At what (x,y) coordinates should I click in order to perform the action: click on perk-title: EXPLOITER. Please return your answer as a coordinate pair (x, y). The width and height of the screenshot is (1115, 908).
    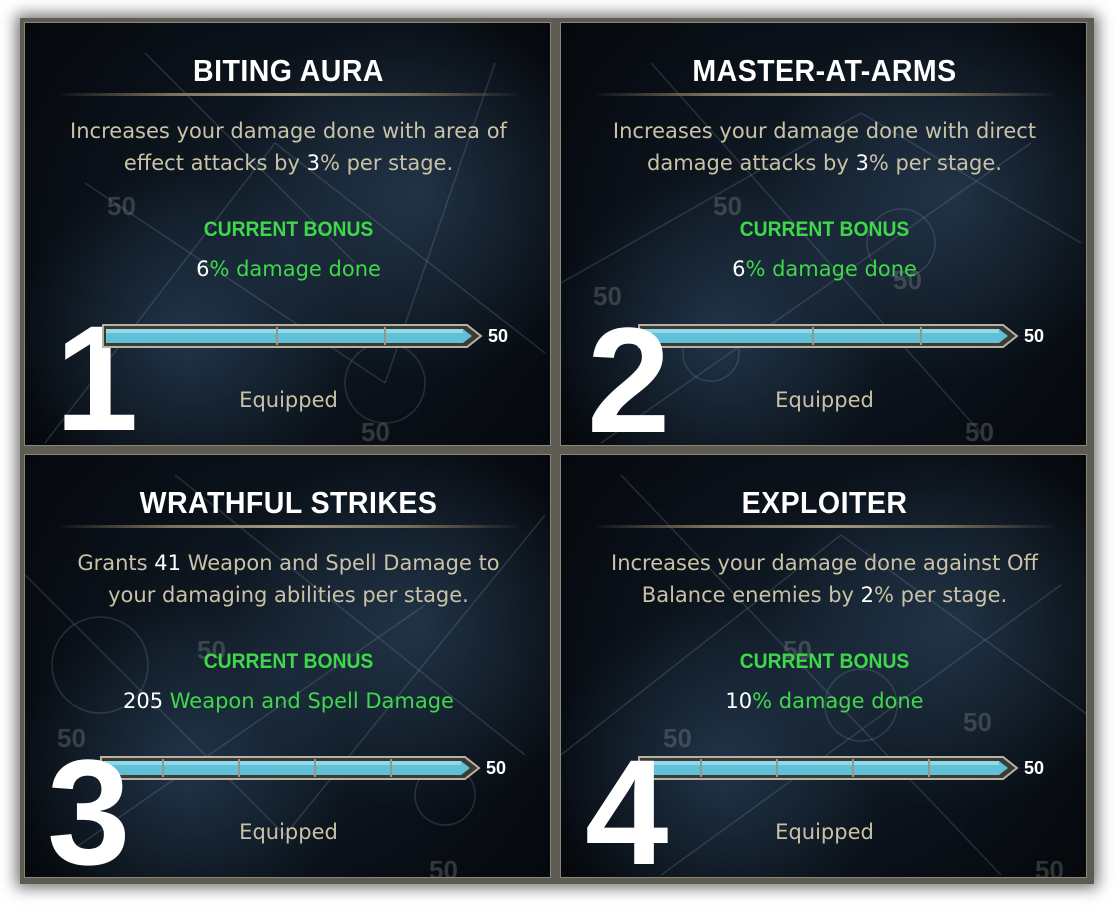
    Looking at the image, I should click on (824, 502).